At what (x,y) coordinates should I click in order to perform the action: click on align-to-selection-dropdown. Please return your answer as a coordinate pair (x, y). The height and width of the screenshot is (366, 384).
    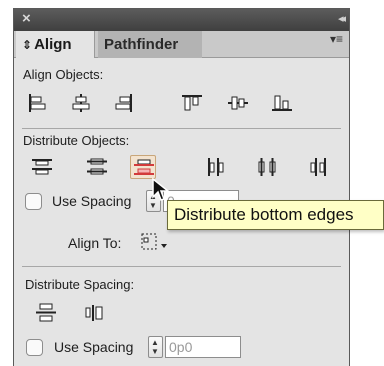
    Looking at the image, I should click on (156, 242).